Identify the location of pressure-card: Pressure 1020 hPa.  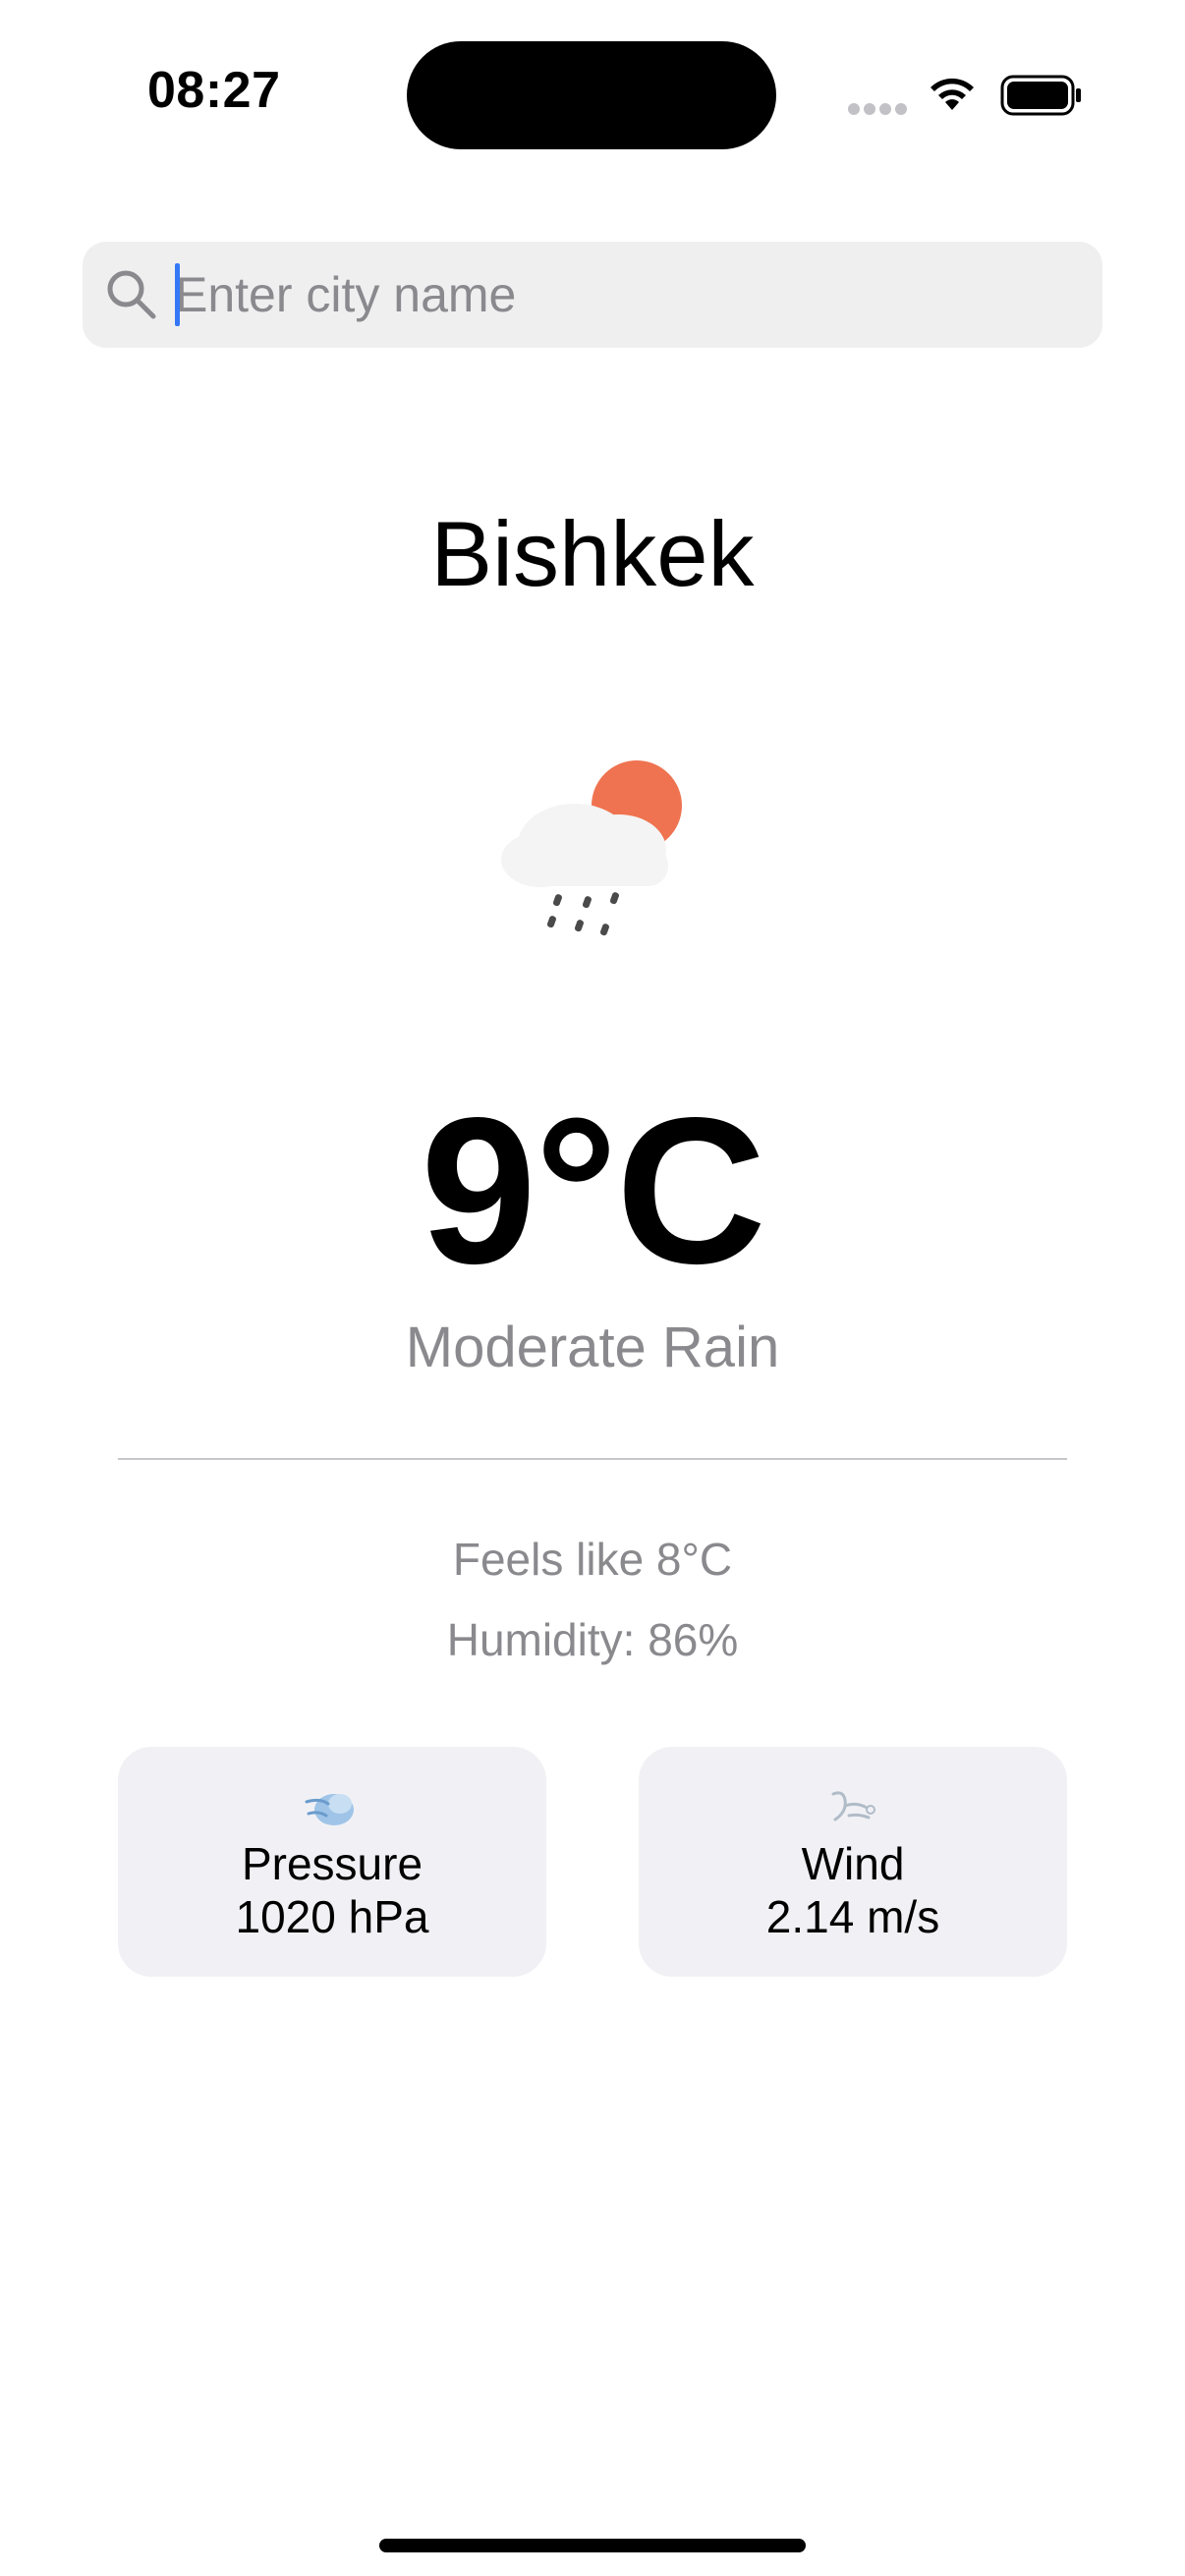
(332, 1862).